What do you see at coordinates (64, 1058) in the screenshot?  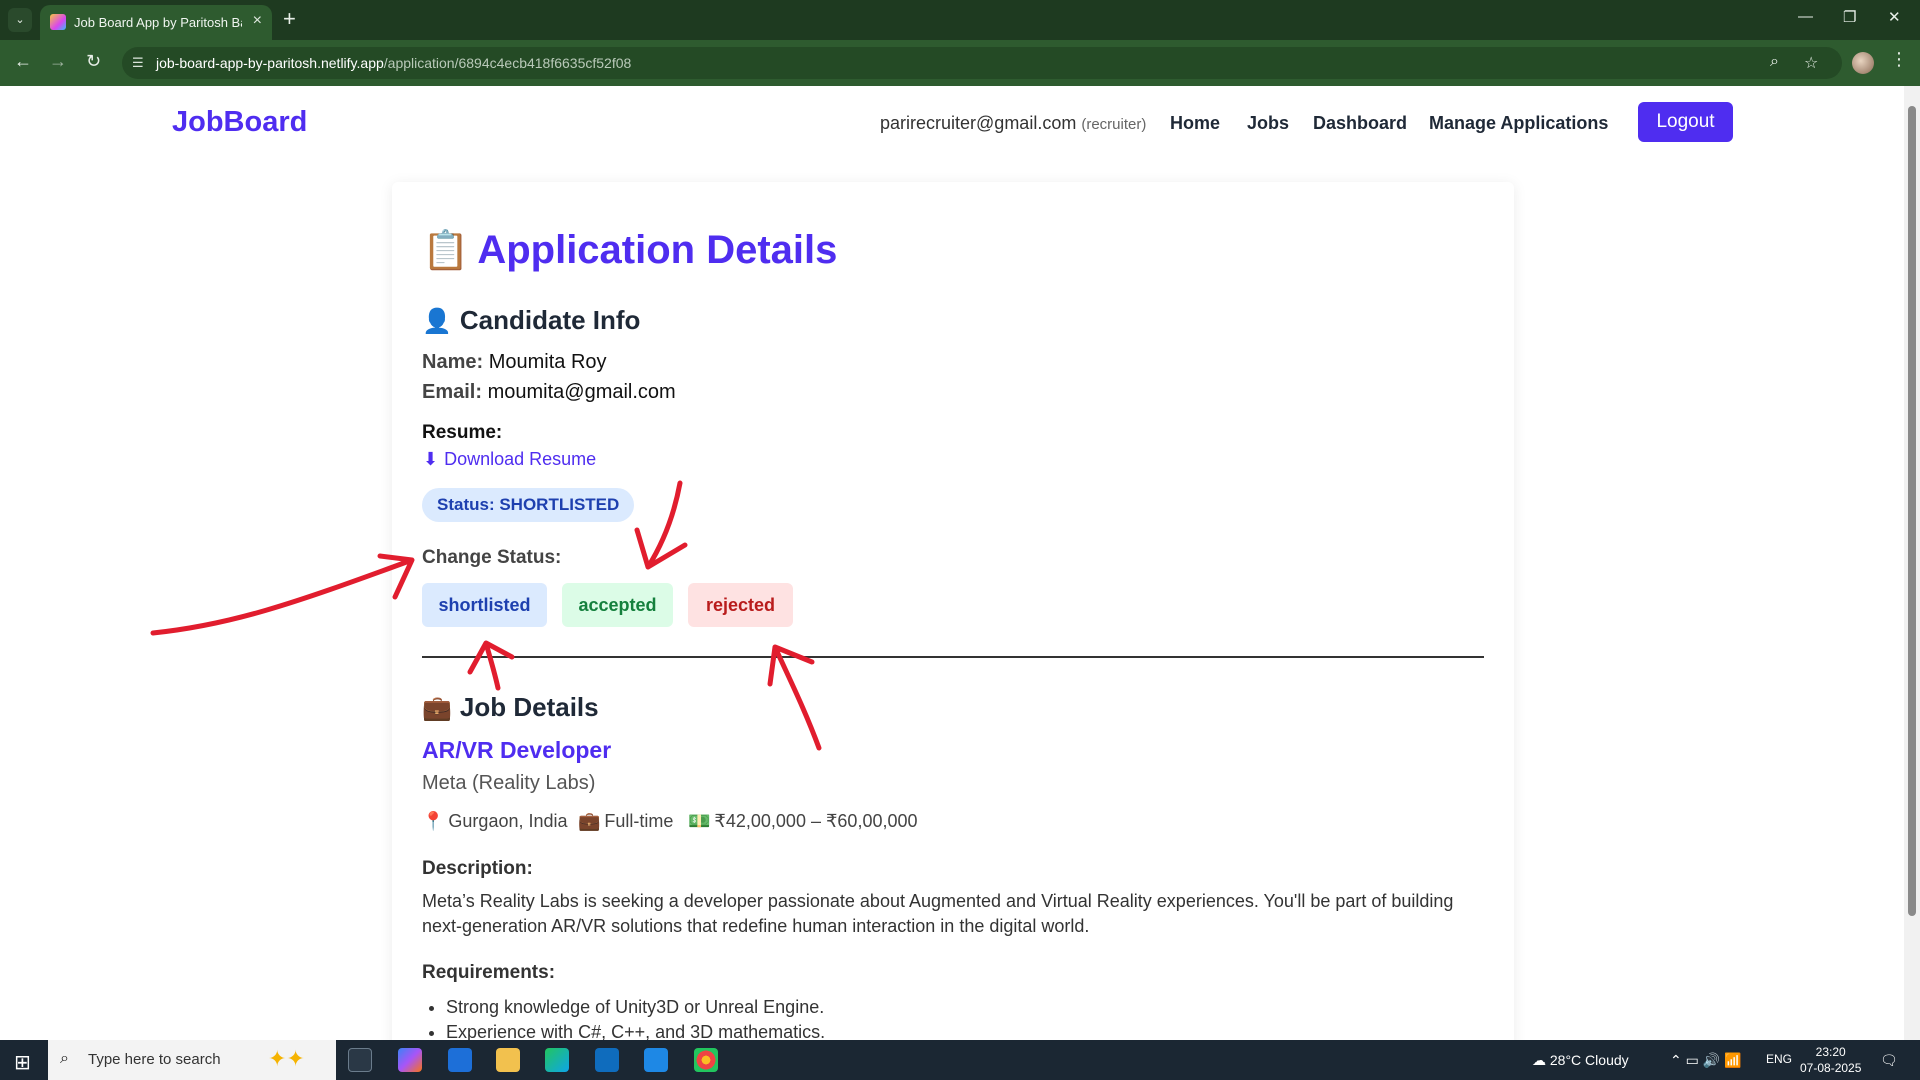 I see `search-icon: ⌕` at bounding box center [64, 1058].